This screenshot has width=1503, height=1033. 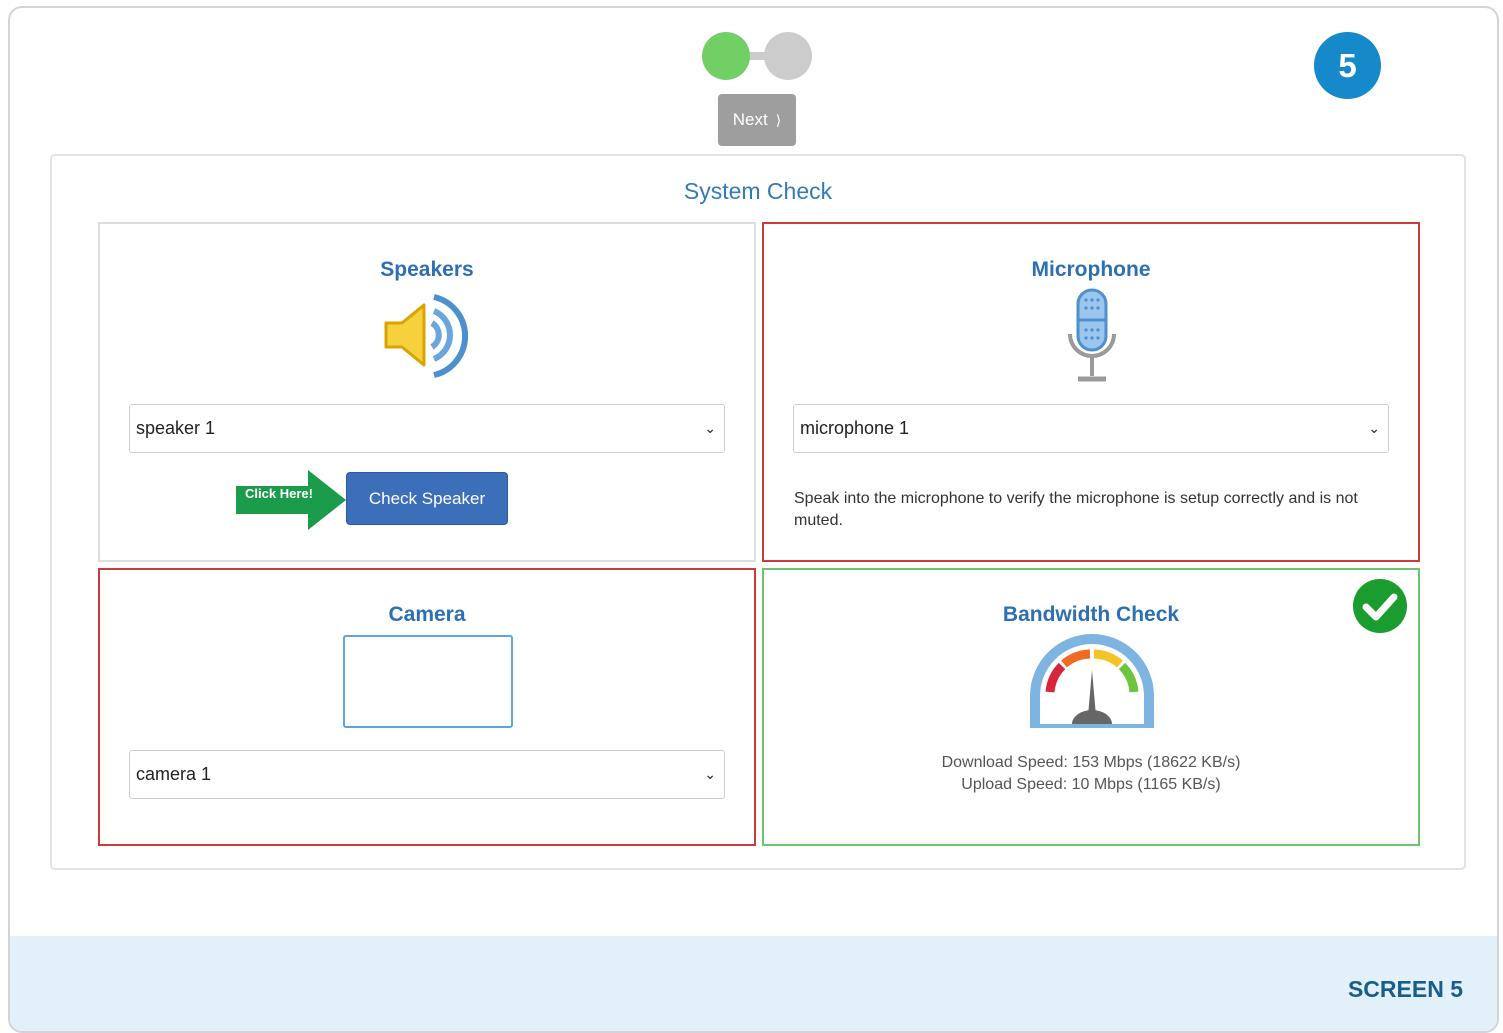 I want to click on next-button-label: Next, so click(x=750, y=119).